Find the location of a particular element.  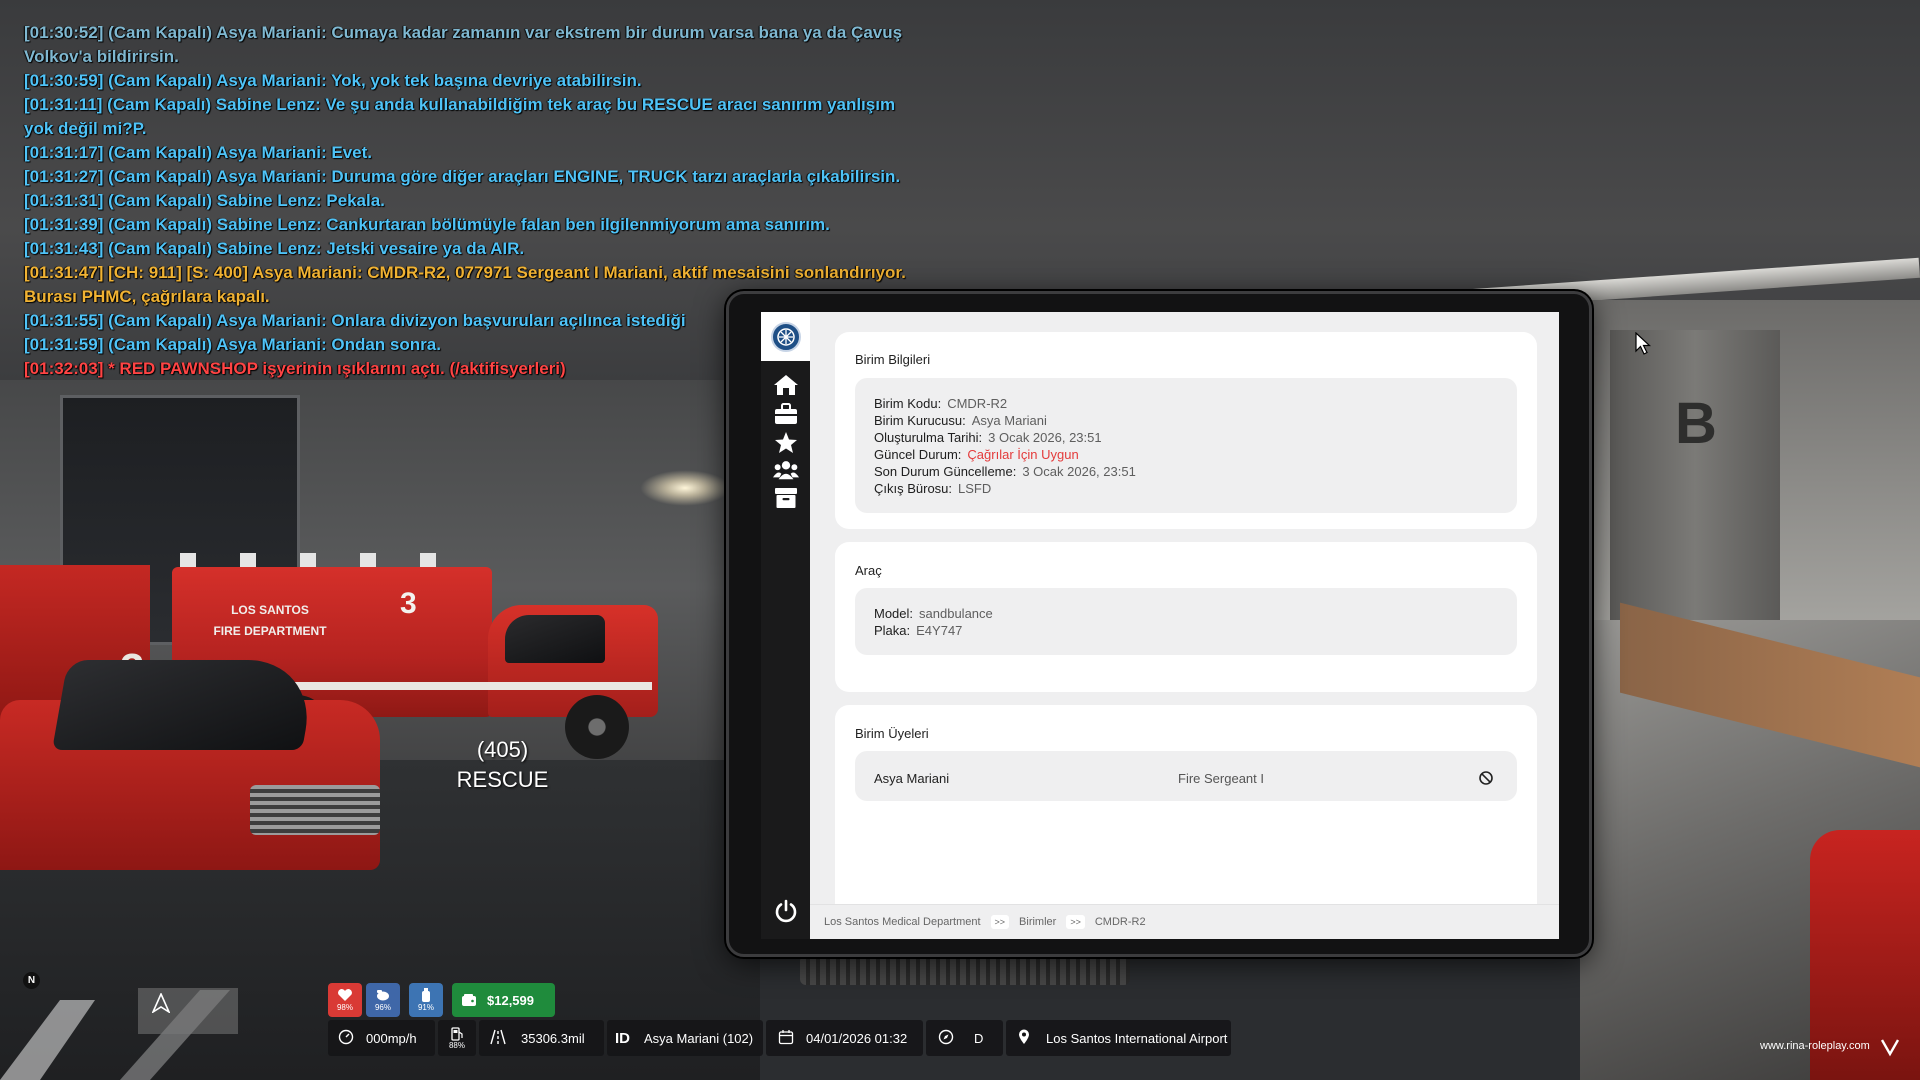

compass-north: N is located at coordinates (31, 980).